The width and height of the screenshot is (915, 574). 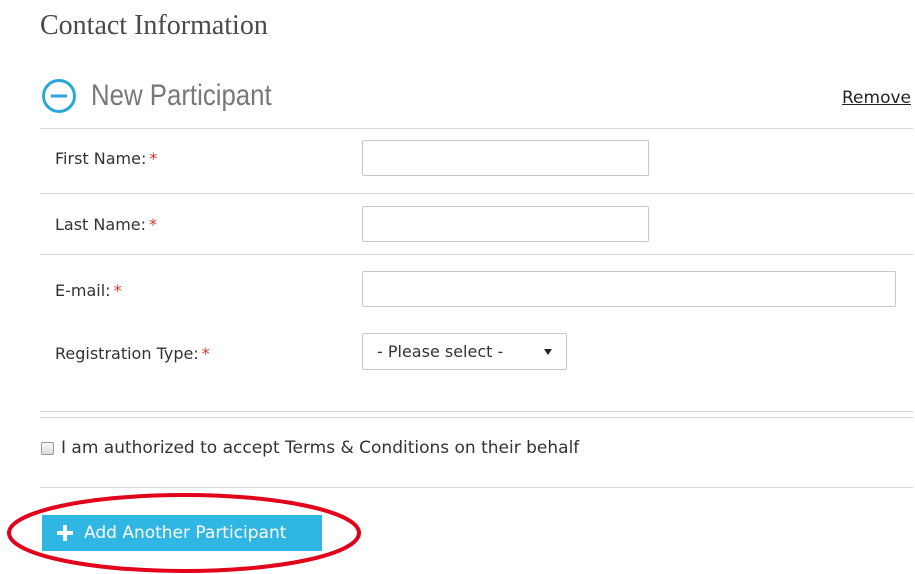 I want to click on registration-type-selected: - Please select -, so click(x=440, y=351).